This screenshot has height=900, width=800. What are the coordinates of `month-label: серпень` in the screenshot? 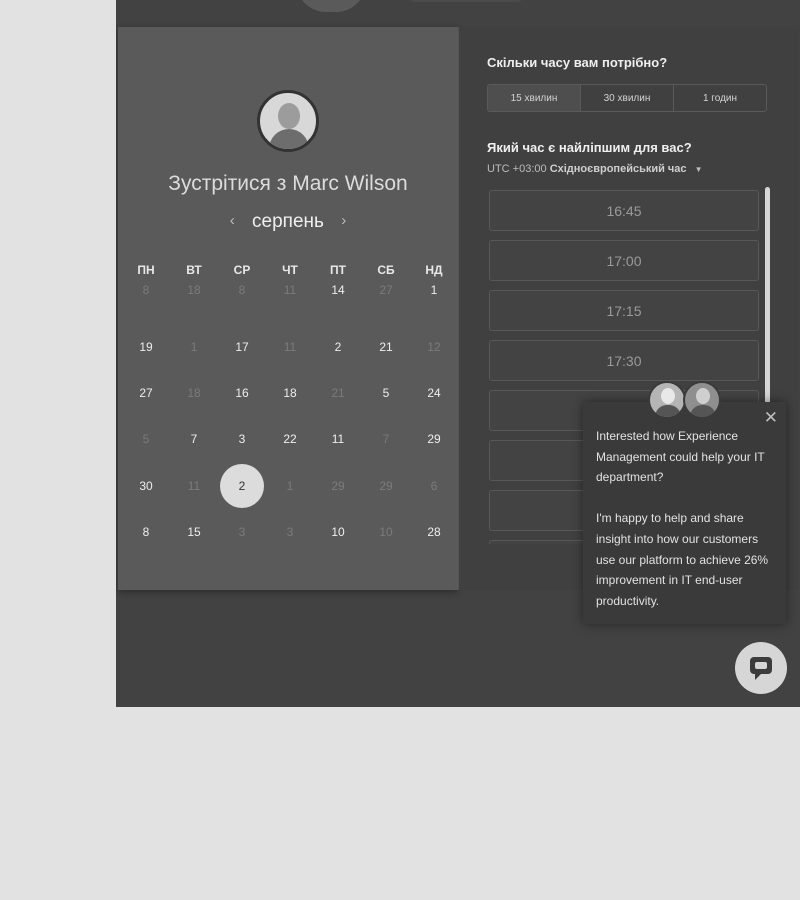 It's located at (288, 221).